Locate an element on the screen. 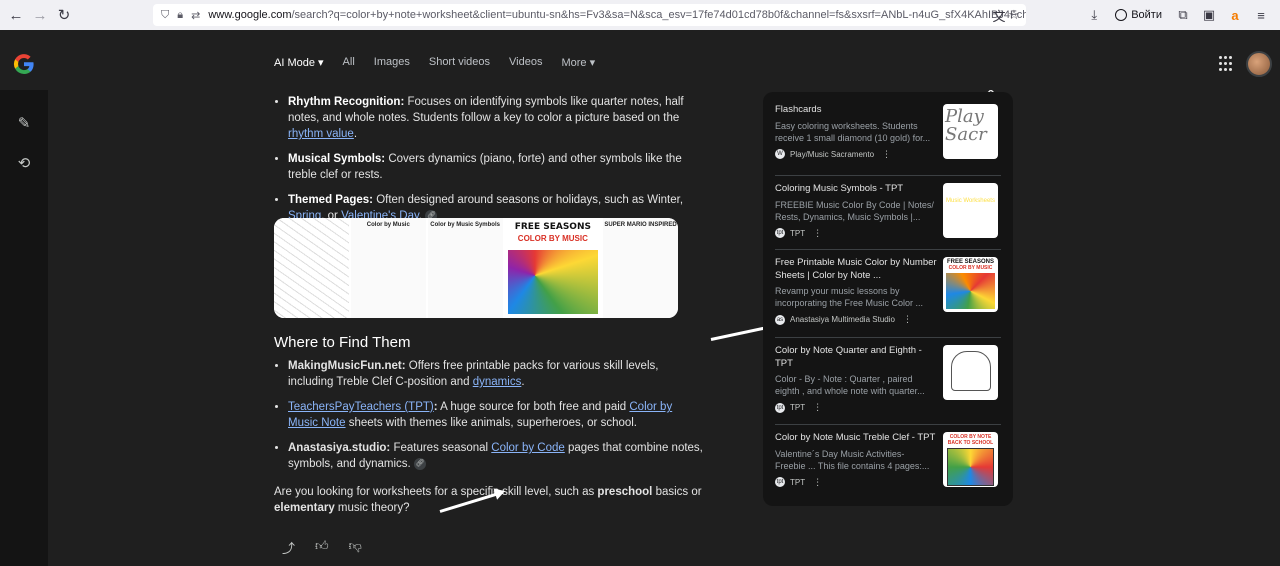 This screenshot has height=566, width=1280. source-thumbnail is located at coordinates (970, 372).